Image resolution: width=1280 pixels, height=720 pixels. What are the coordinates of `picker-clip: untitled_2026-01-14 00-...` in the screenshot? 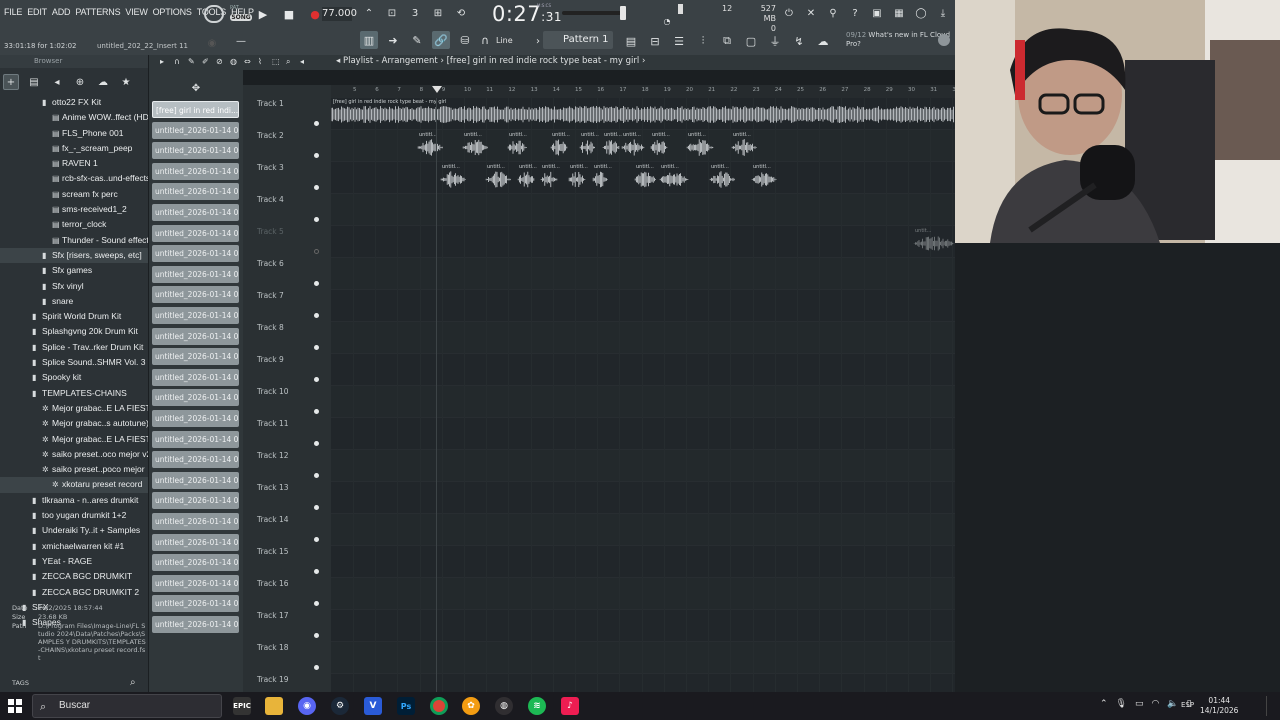 It's located at (195, 130).